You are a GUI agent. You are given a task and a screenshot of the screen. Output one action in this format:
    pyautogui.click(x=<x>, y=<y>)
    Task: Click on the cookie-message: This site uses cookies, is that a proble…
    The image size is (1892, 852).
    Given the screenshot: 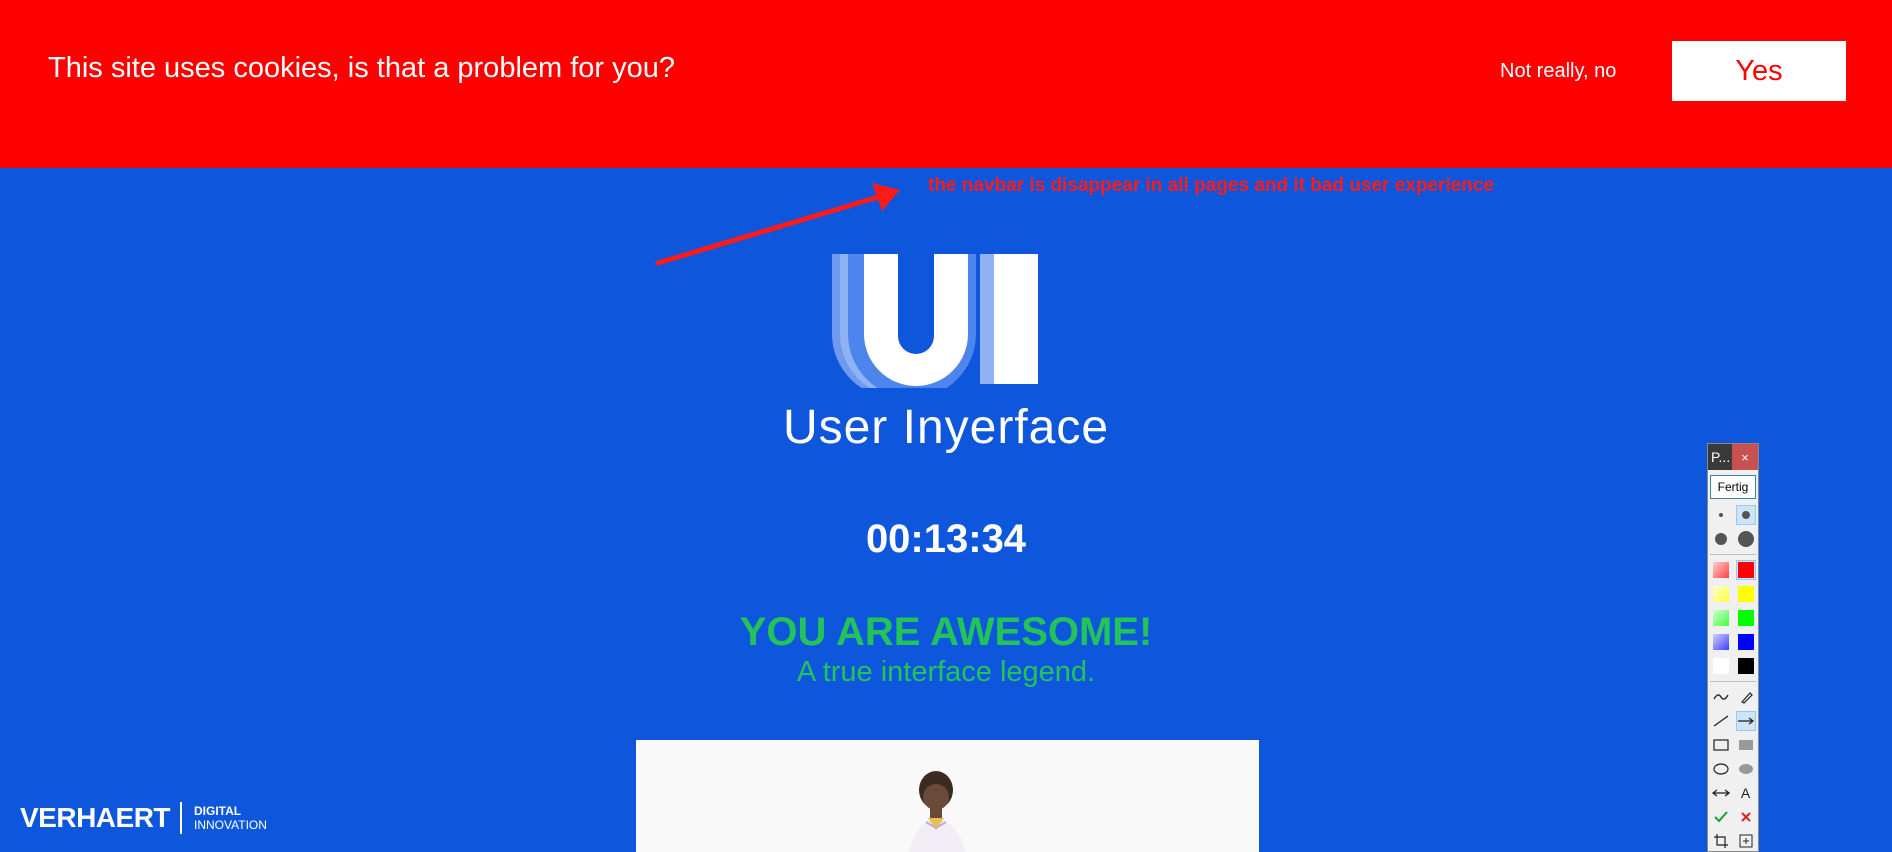 What is the action you would take?
    pyautogui.click(x=362, y=68)
    